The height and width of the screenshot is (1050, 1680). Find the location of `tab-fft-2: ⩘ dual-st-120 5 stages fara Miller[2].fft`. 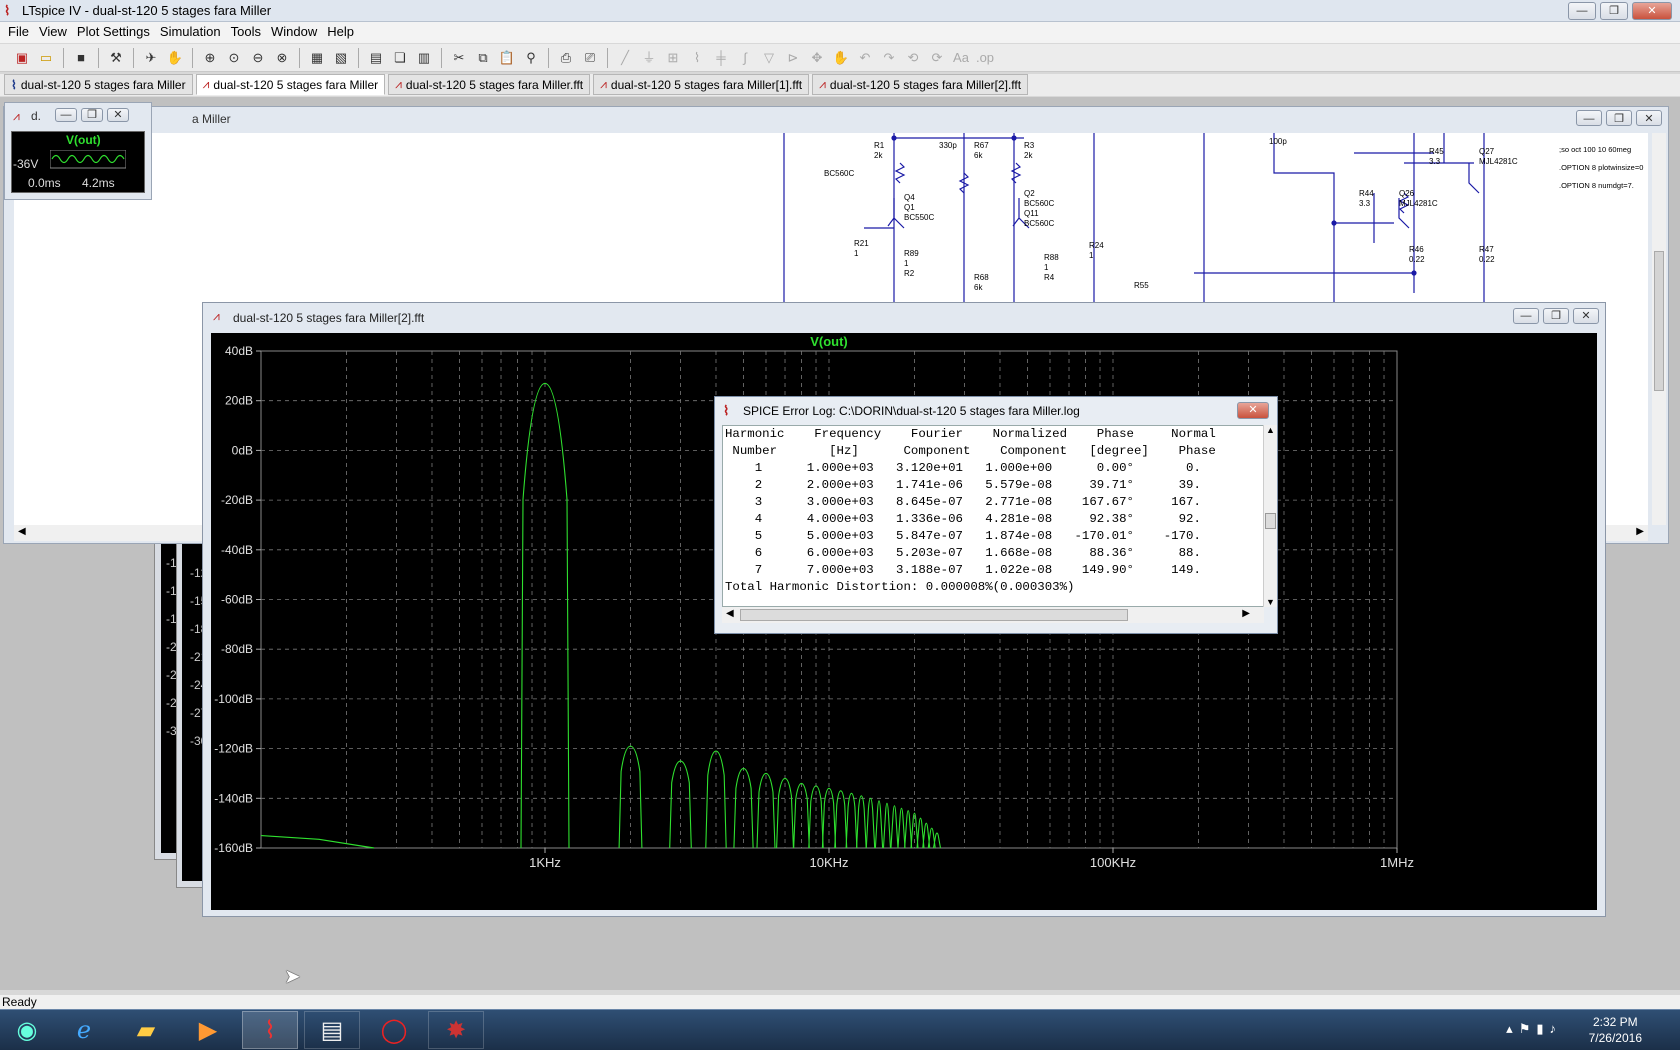

tab-fft-2: ⩘ dual-st-120 5 stages fara Miller[2].fft is located at coordinates (920, 84).